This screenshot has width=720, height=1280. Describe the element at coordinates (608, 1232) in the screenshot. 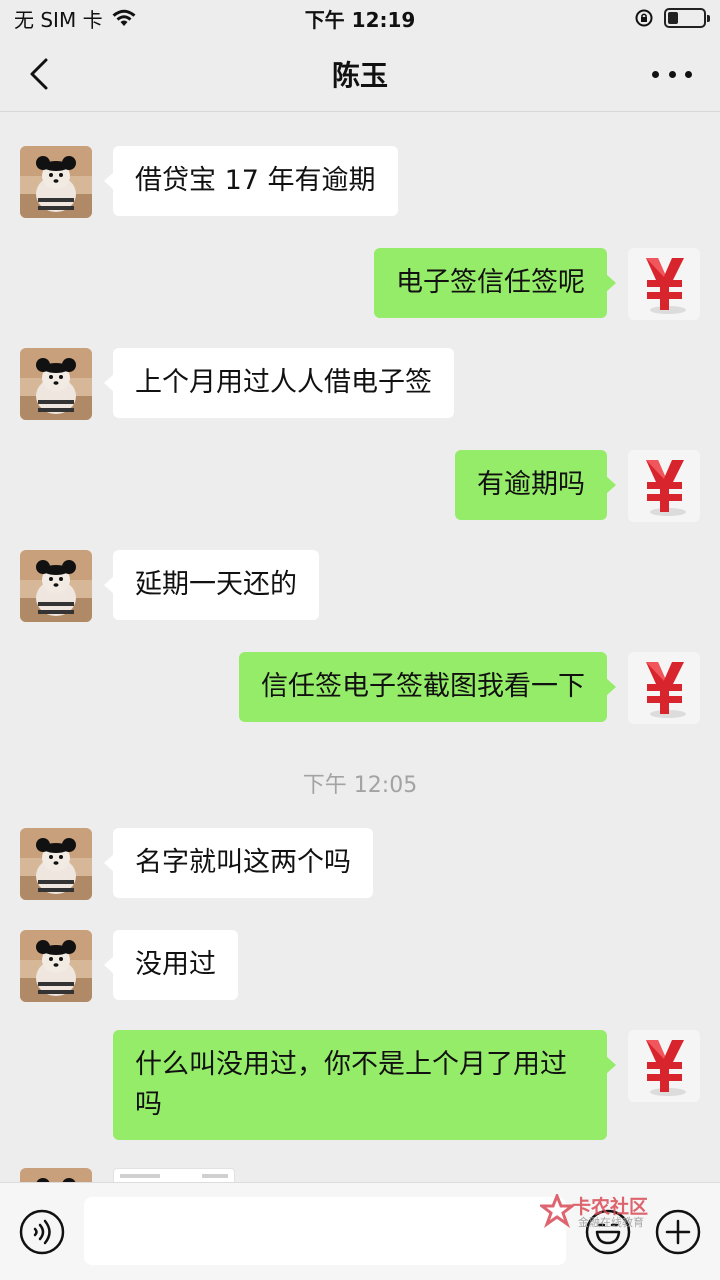

I see `emoji-icon` at that location.